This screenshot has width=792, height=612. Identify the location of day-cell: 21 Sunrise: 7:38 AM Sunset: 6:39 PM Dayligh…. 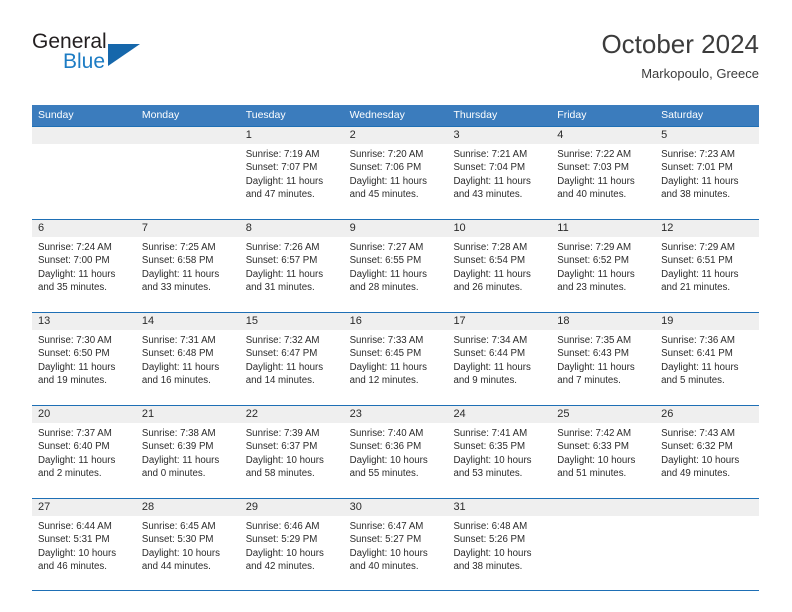
(187, 452).